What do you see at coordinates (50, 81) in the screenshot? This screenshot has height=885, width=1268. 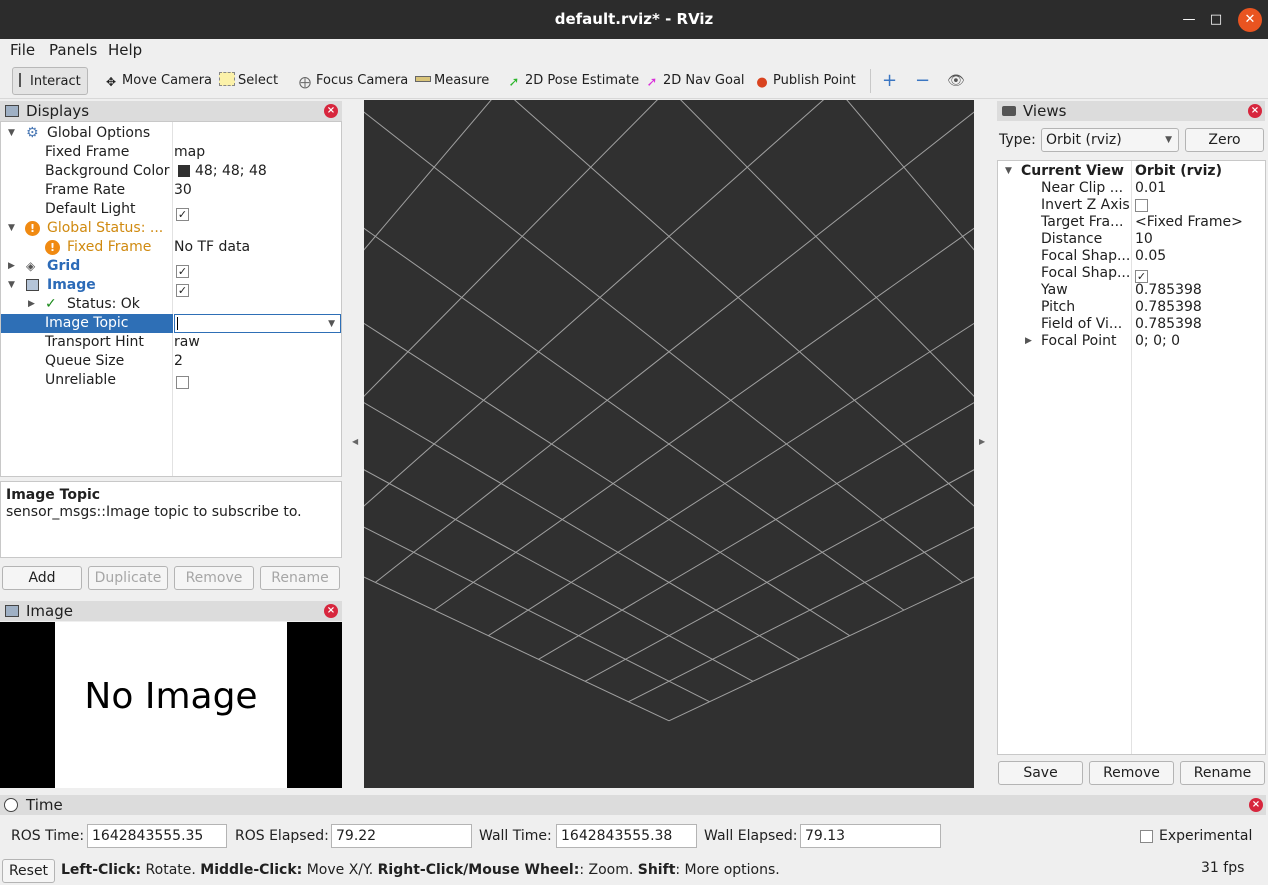 I see `tool-interact: Interact` at bounding box center [50, 81].